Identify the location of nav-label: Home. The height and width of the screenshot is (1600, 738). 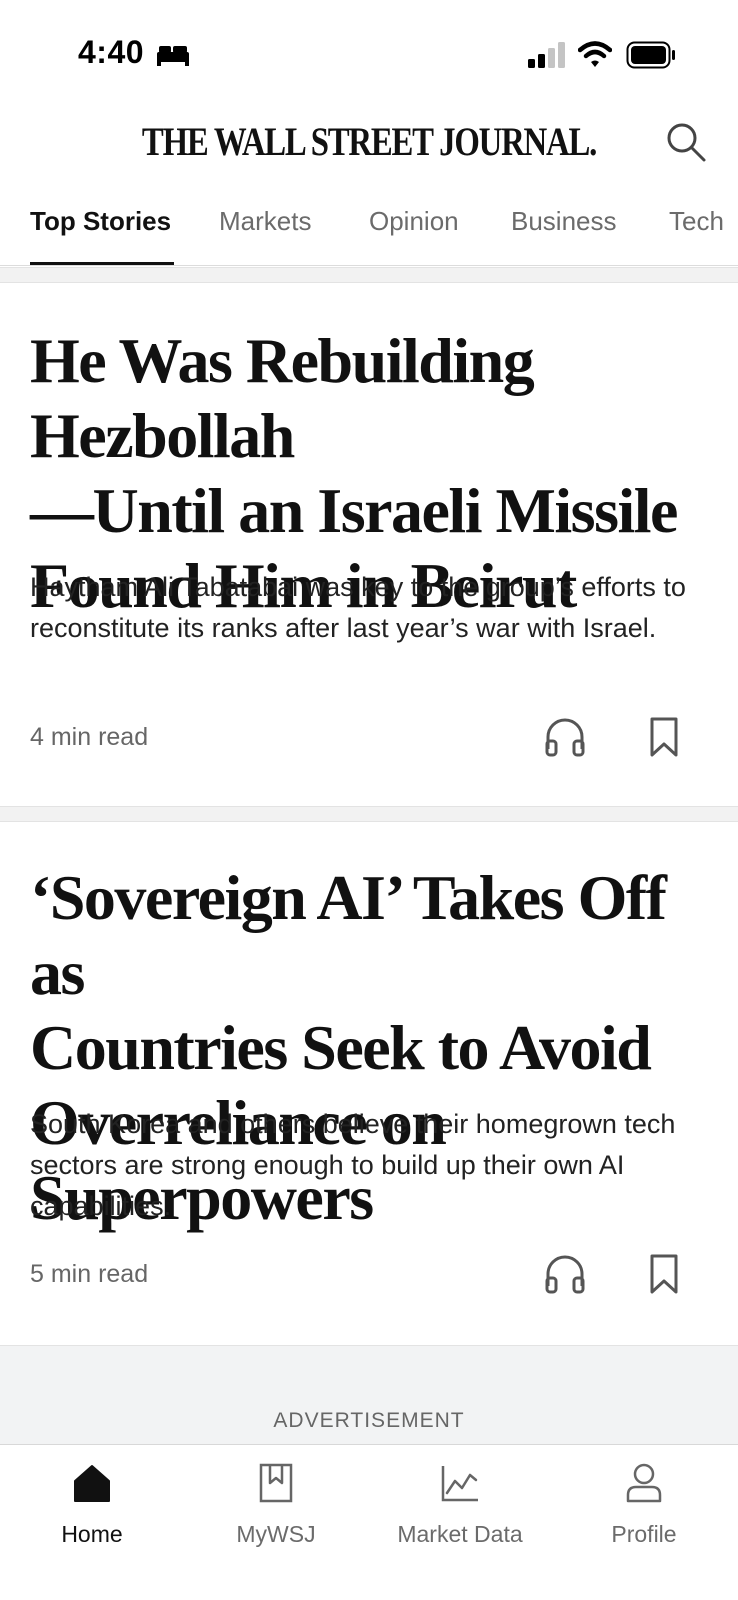
(92, 1534).